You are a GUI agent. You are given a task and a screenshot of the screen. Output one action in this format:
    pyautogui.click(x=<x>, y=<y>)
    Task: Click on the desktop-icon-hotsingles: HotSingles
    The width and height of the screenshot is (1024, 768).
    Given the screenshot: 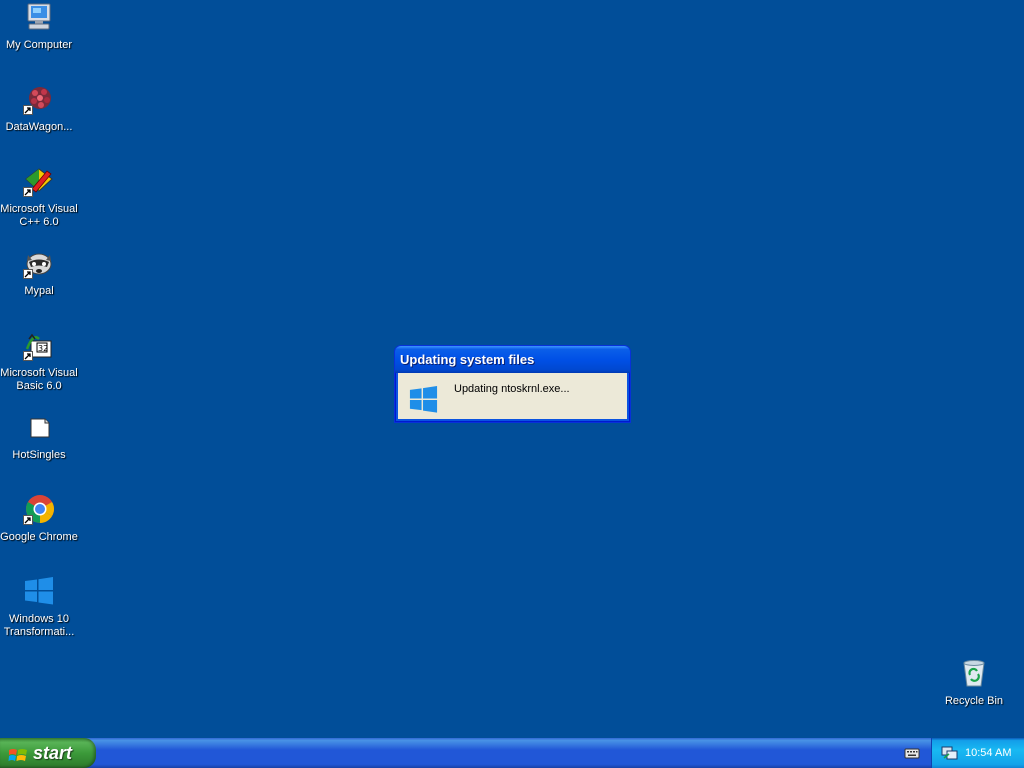 What is the action you would take?
    pyautogui.click(x=39, y=436)
    